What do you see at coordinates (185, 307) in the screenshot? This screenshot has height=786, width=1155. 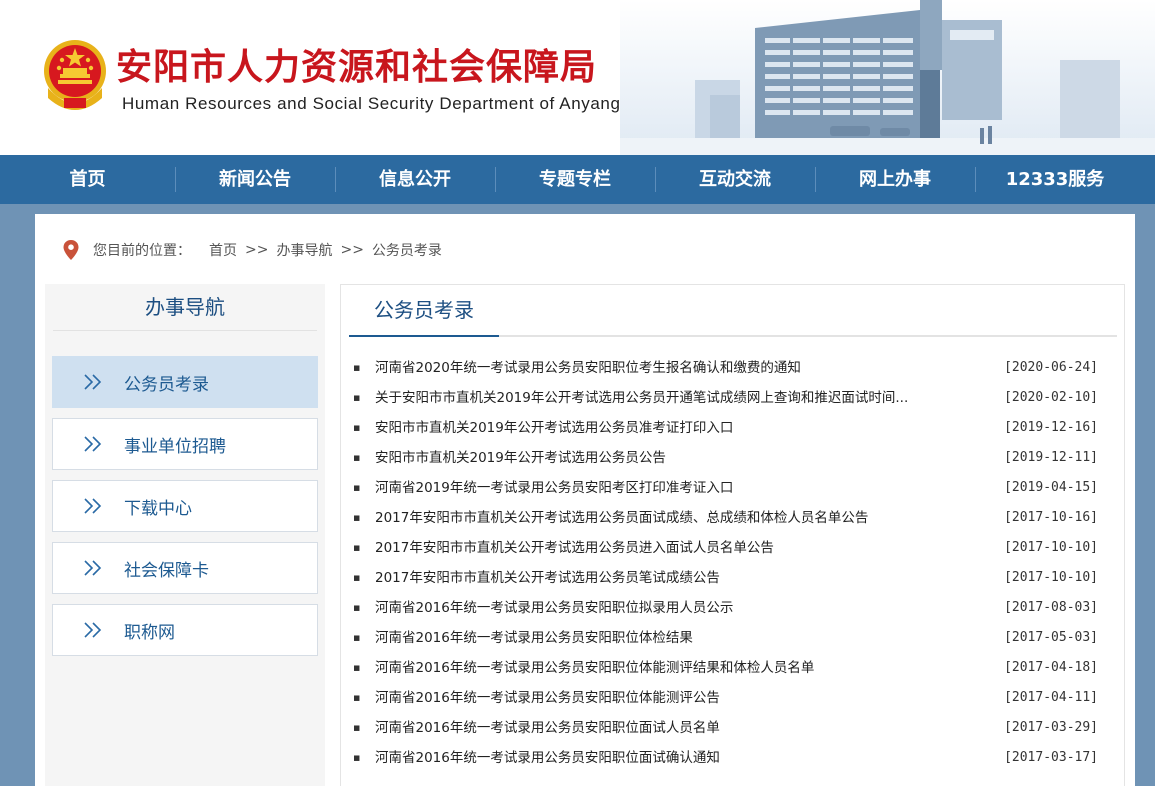 I see `sidebar-title: 办事导航` at bounding box center [185, 307].